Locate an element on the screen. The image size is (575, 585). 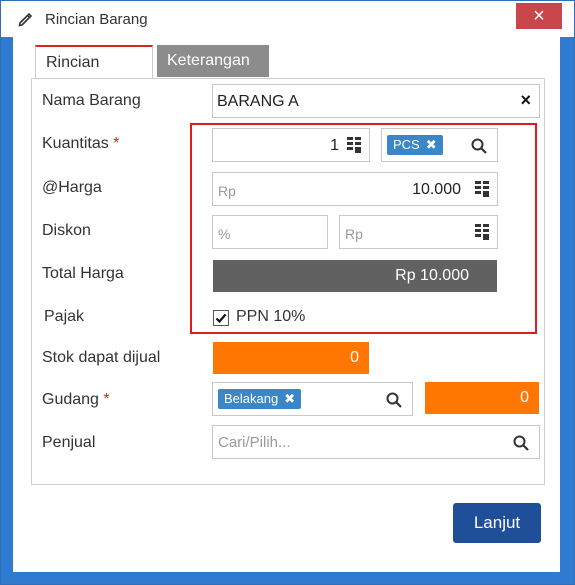
stok-value: 0 is located at coordinates (291, 358).